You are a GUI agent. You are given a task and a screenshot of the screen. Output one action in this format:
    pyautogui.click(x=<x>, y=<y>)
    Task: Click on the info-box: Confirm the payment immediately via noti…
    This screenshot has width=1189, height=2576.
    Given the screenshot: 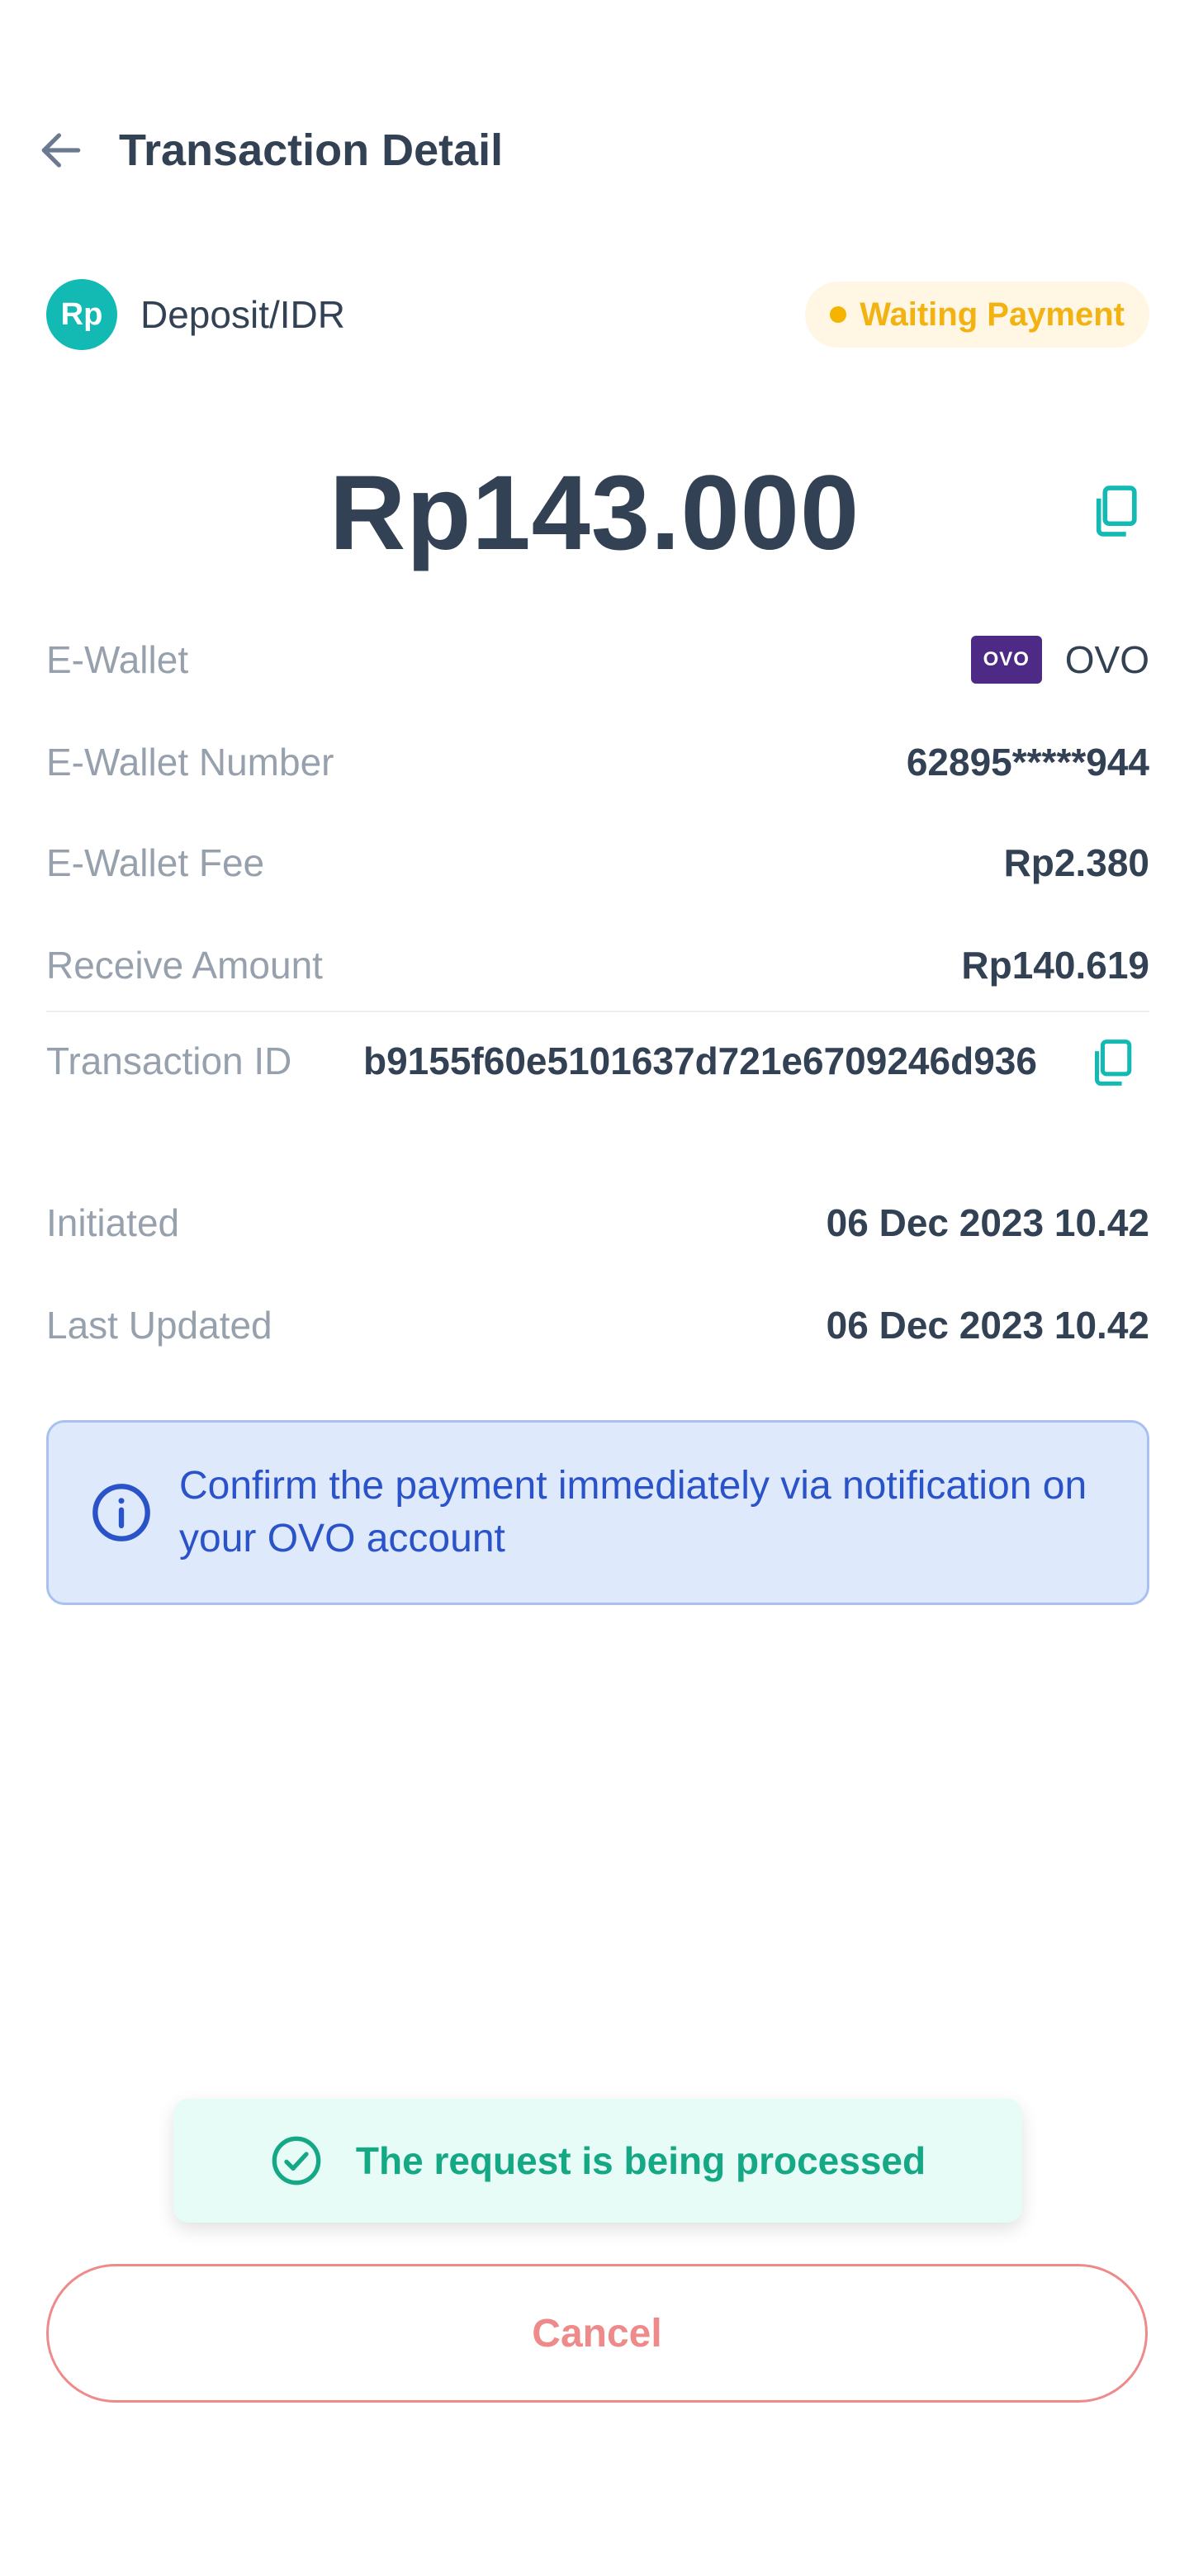 What is the action you would take?
    pyautogui.click(x=597, y=1512)
    